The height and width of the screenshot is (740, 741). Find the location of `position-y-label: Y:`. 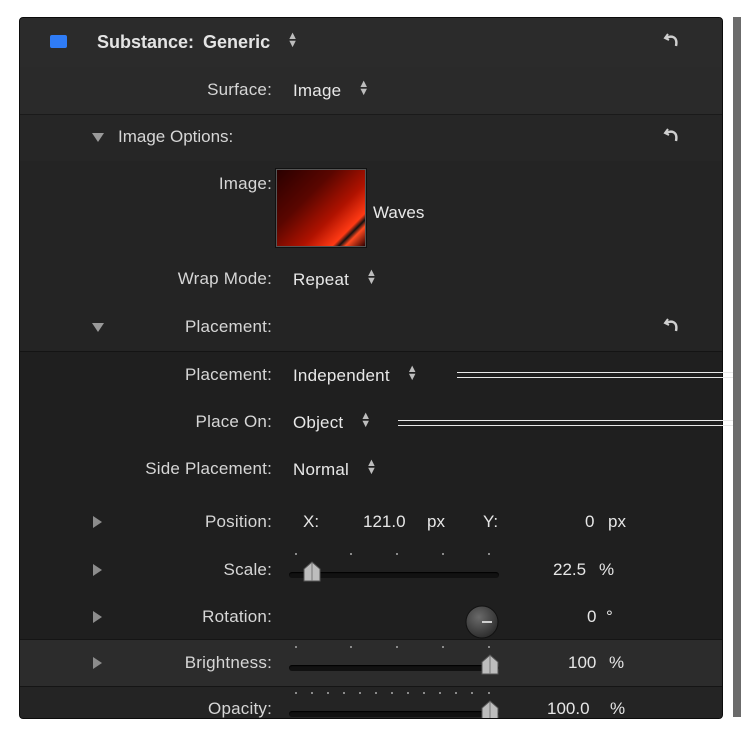

position-y-label: Y: is located at coordinates (491, 521).